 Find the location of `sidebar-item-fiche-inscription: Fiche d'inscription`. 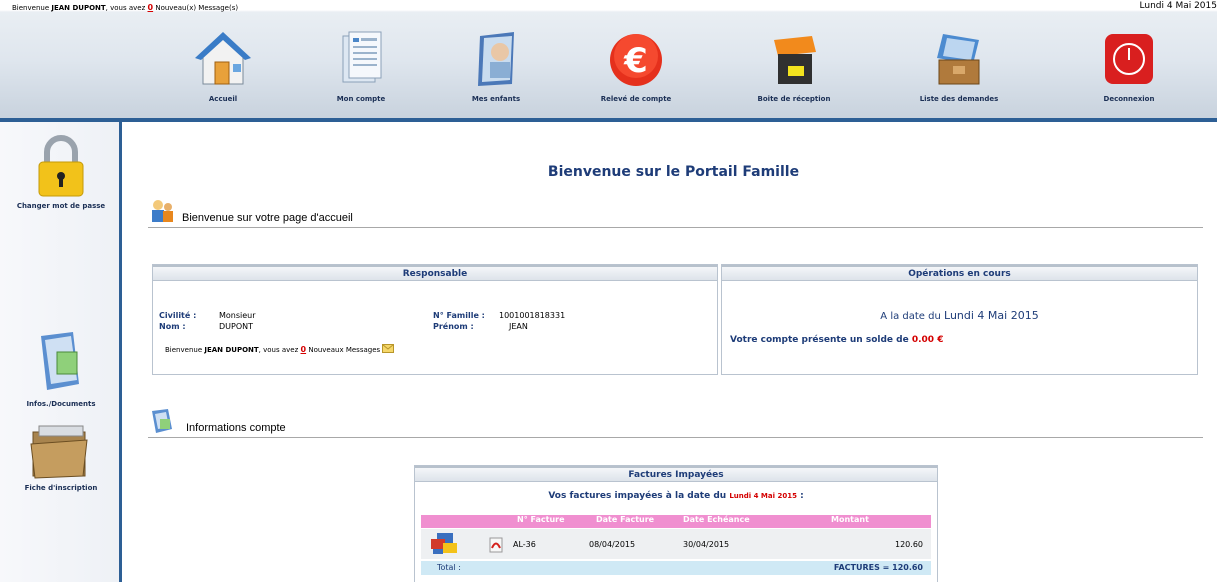

sidebar-item-fiche-inscription: Fiche d'inscription is located at coordinates (61, 462).